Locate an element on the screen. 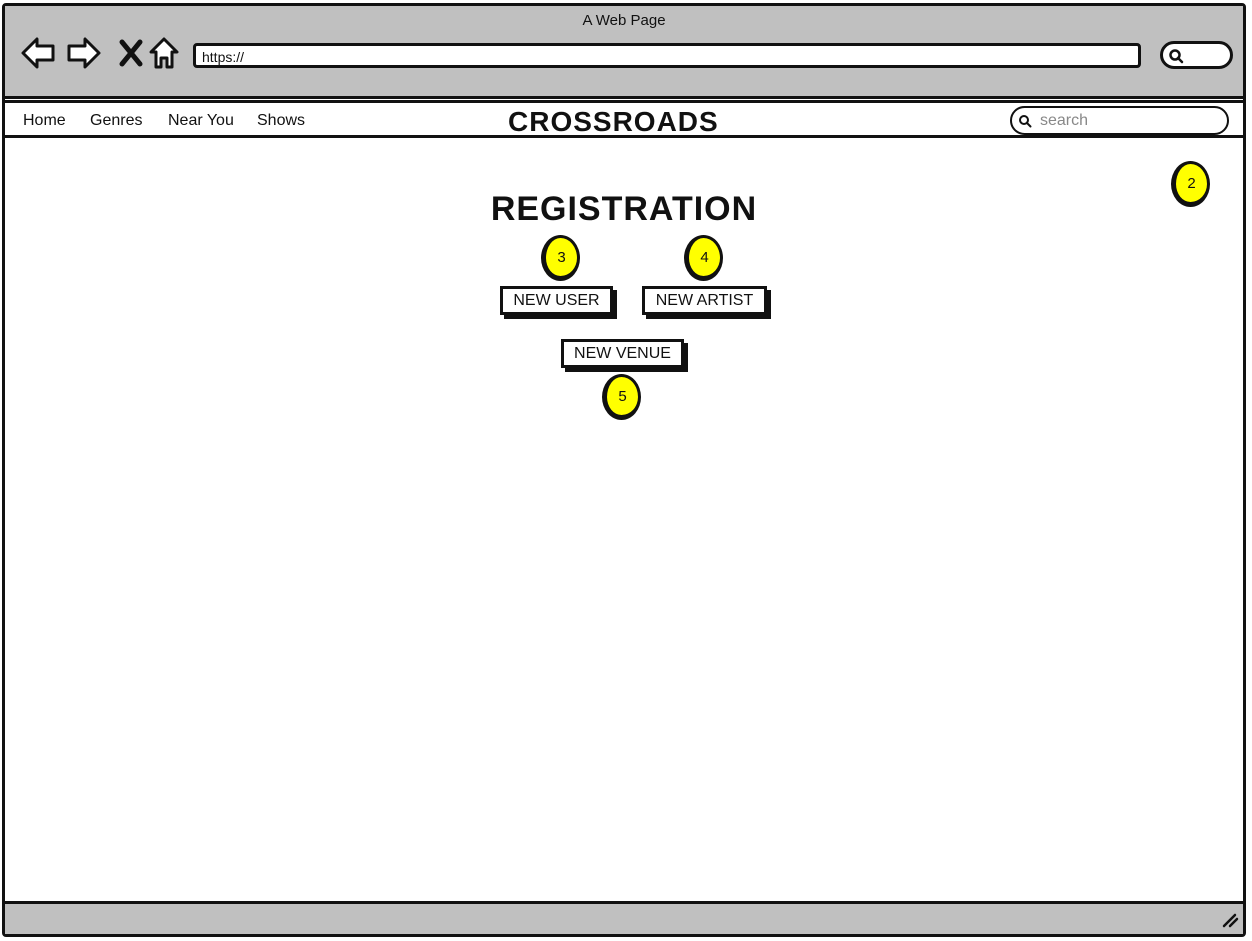 The width and height of the screenshot is (1252, 941). site-search-box is located at coordinates (1119, 120).